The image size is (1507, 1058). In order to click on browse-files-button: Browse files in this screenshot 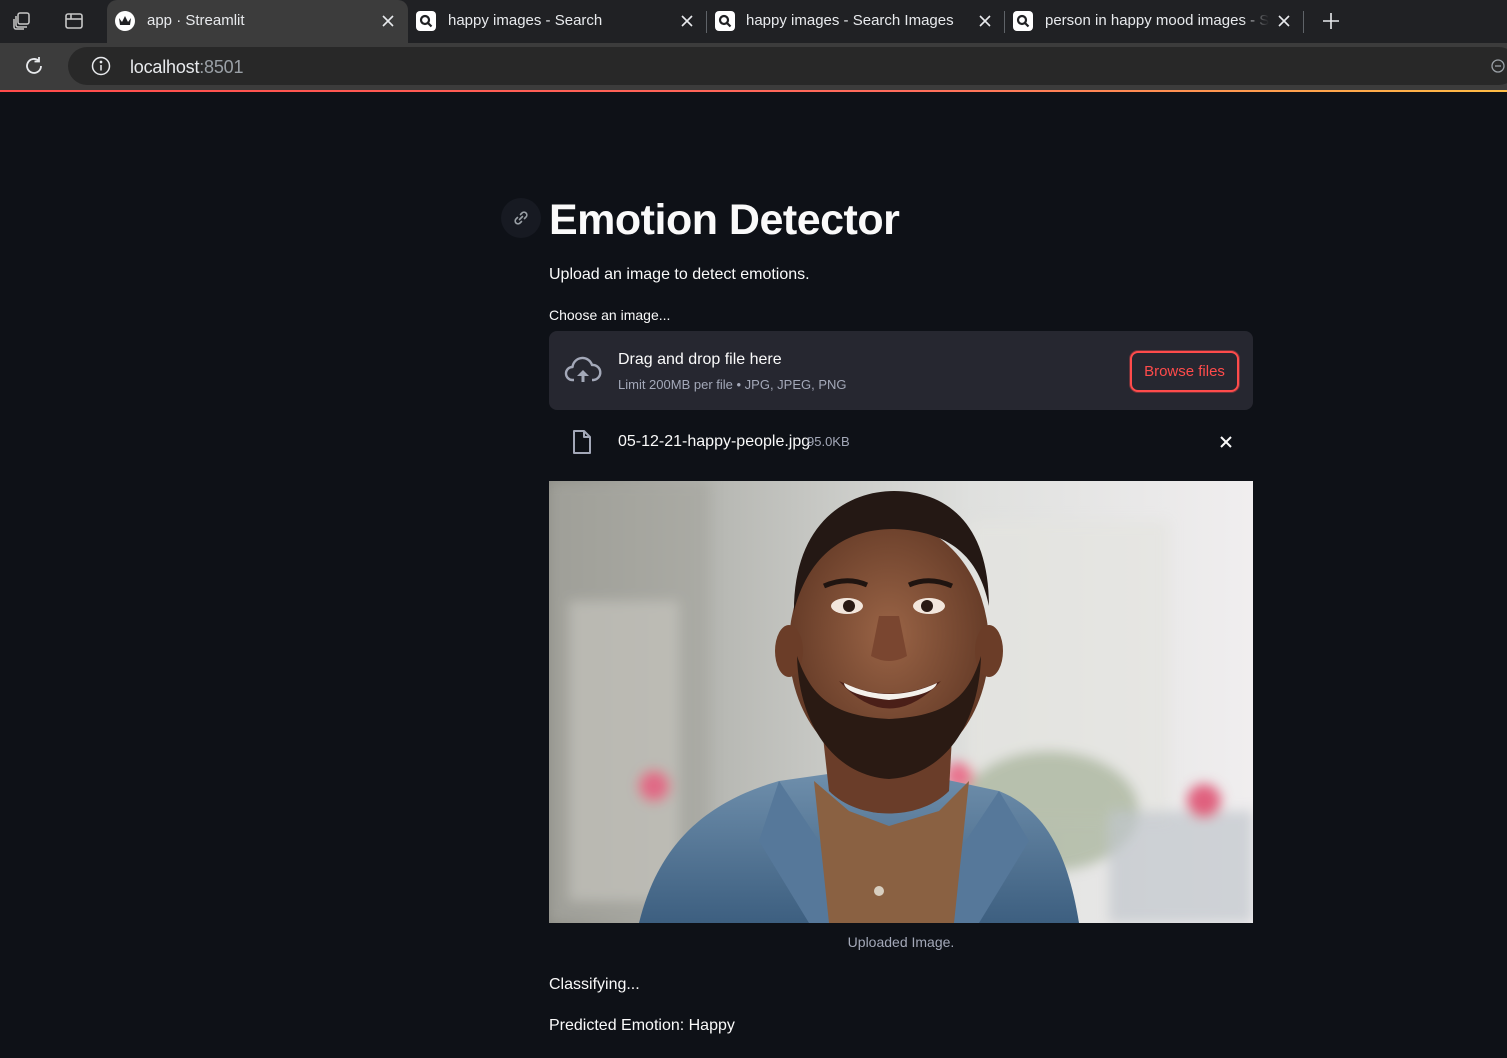, I will do `click(1184, 371)`.